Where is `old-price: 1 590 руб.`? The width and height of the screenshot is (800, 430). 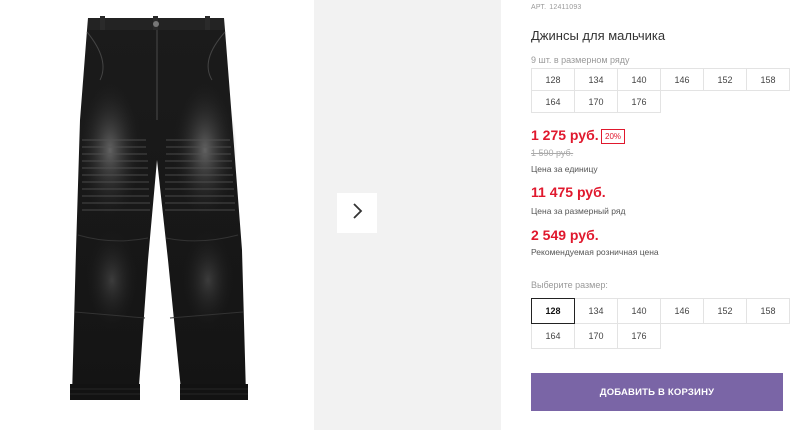 old-price: 1 590 руб. is located at coordinates (552, 153).